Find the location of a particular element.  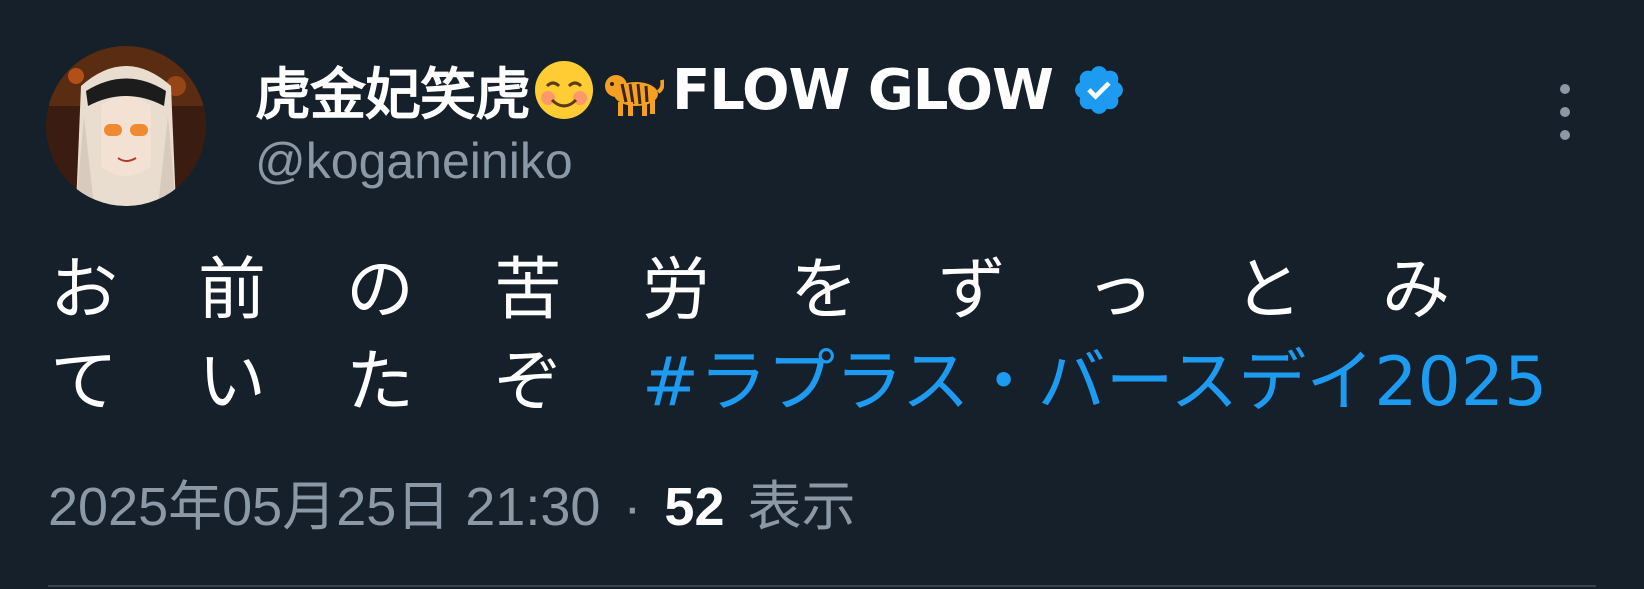

views-label: 表示 is located at coordinates (801, 507).